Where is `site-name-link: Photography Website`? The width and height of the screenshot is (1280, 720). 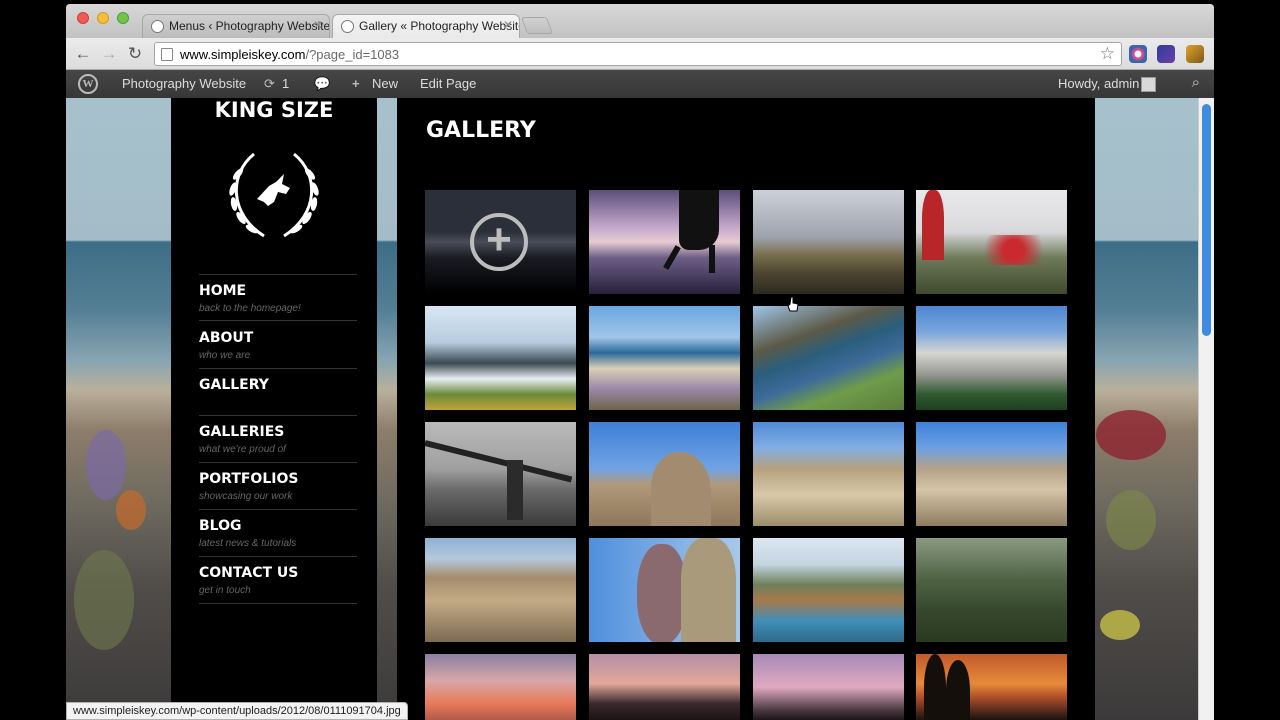 site-name-link: Photography Website is located at coordinates (184, 83).